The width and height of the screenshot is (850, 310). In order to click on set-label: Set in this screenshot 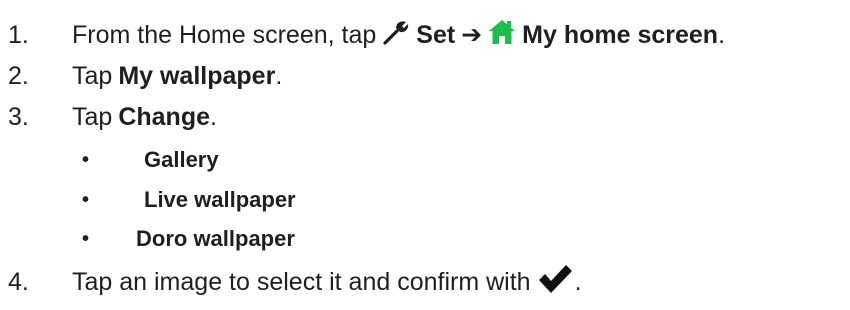, I will do `click(436, 34)`.